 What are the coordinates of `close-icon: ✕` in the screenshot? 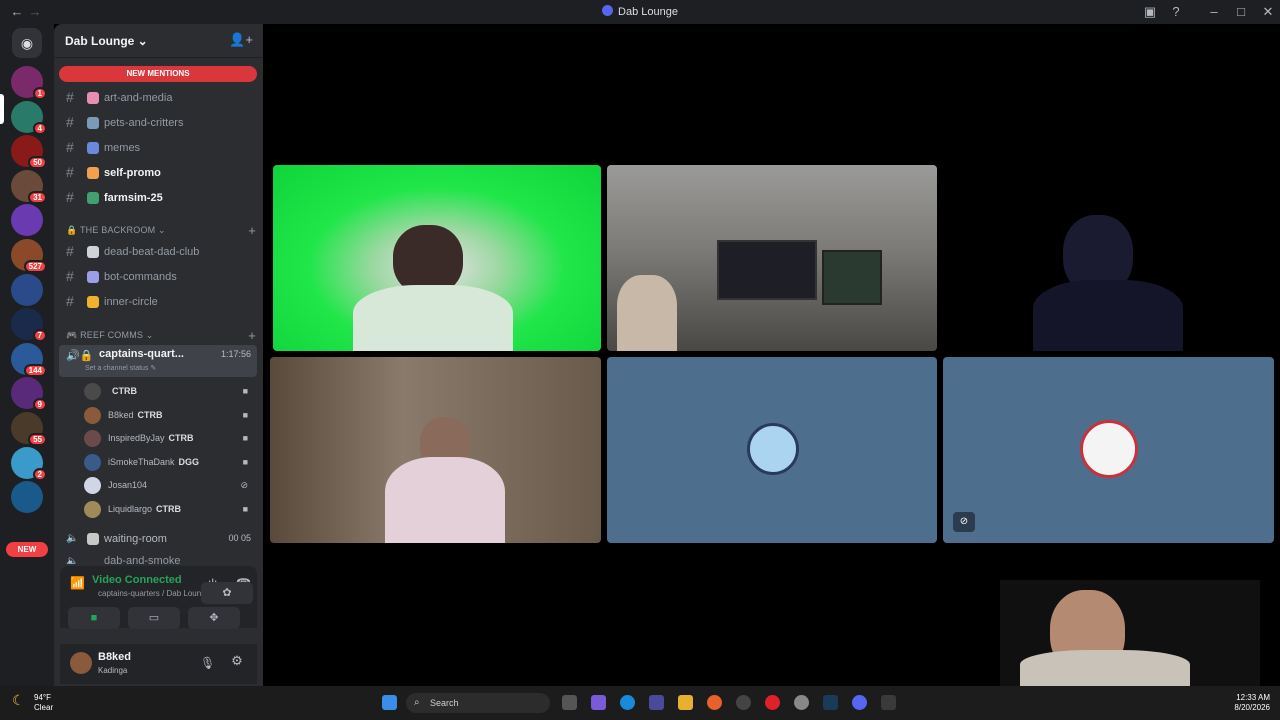 It's located at (1268, 12).